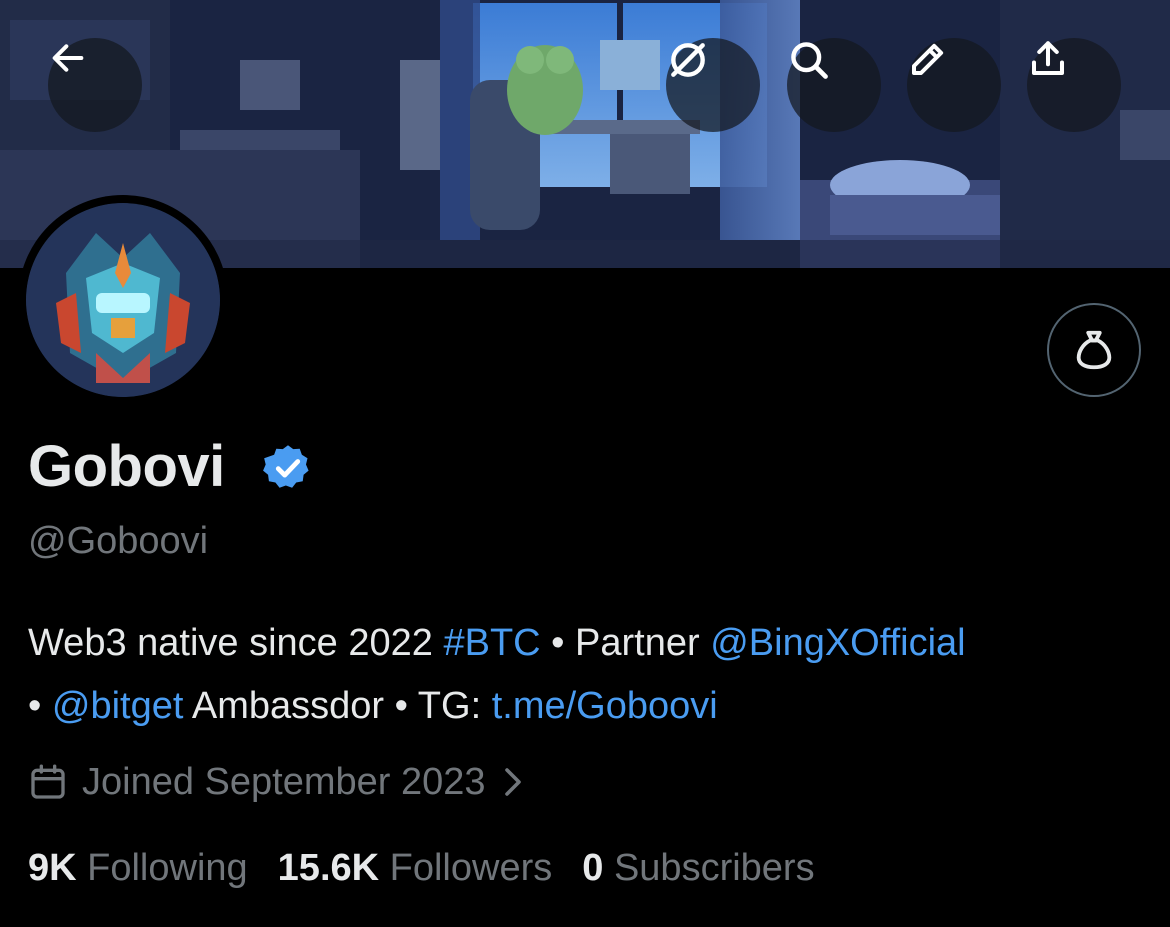 Image resolution: width=1170 pixels, height=927 pixels. I want to click on following-count: 9K, so click(52, 868).